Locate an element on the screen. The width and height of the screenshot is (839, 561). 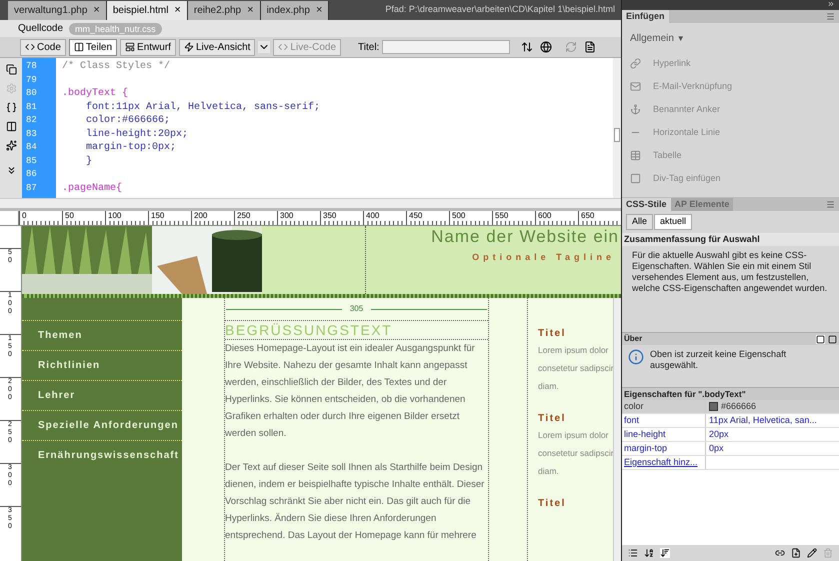
code-line: font:11px Arial, Helvetica, sans-serif; is located at coordinates (203, 107).